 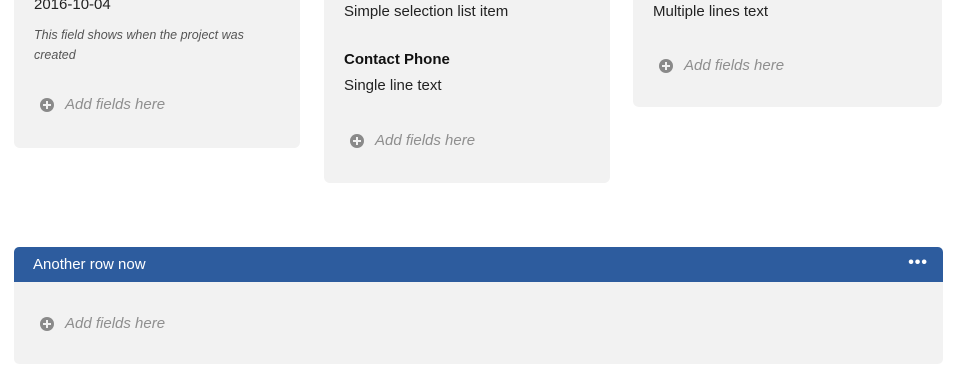 I want to click on add-fields-button-col3: Add fields here, so click(x=721, y=65).